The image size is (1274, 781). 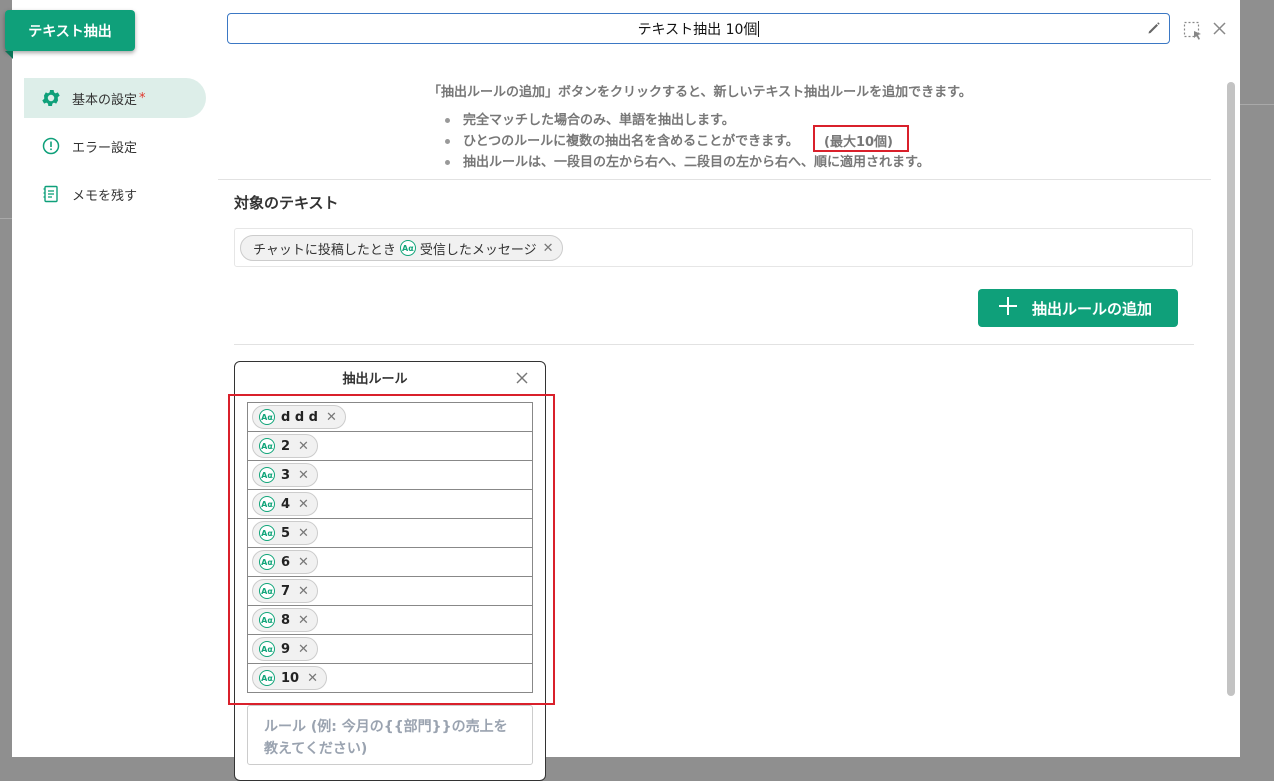 I want to click on rule-card-title: 抽出ルール, so click(x=375, y=379).